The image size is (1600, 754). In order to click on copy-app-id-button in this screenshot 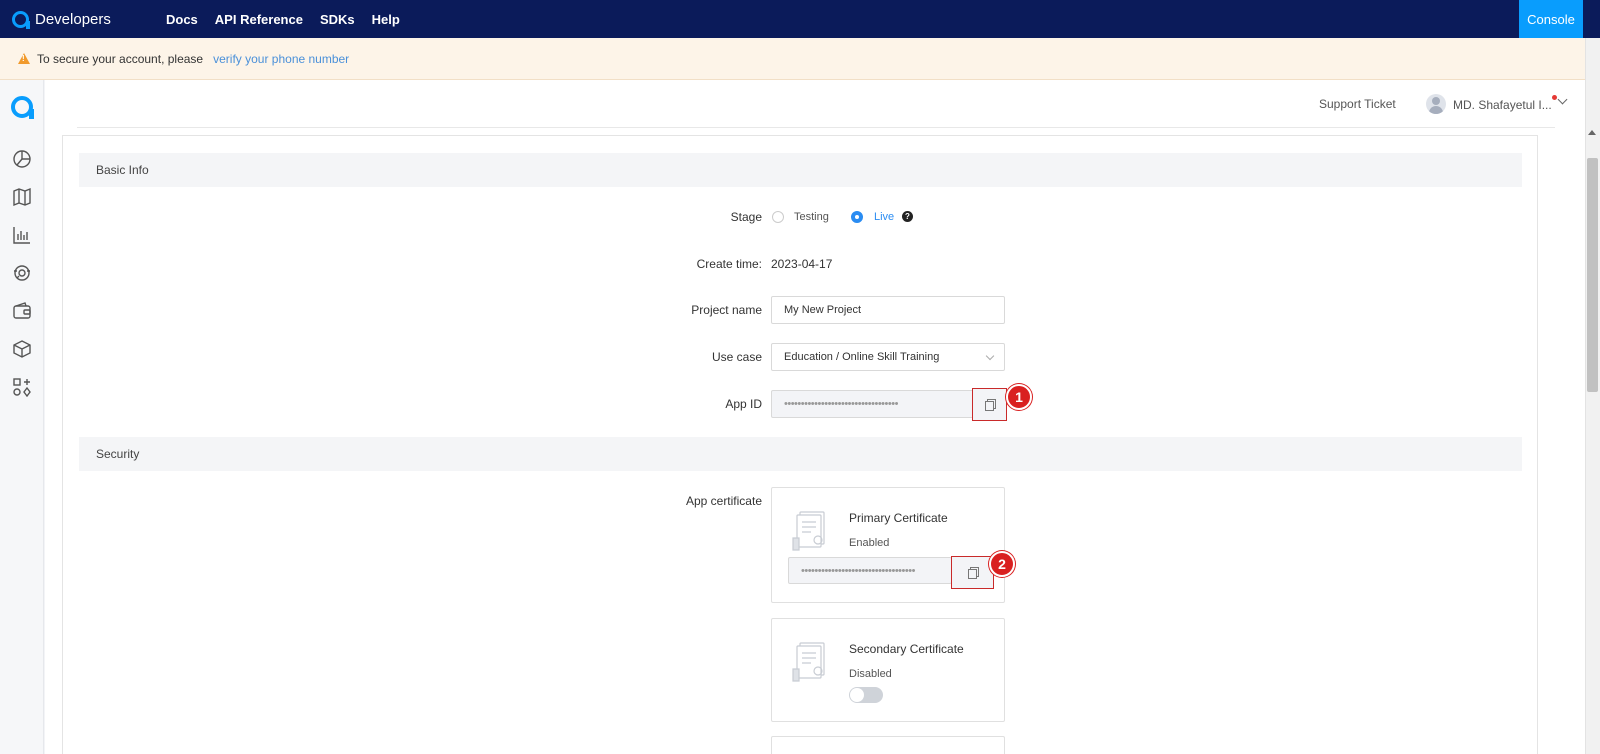, I will do `click(989, 404)`.